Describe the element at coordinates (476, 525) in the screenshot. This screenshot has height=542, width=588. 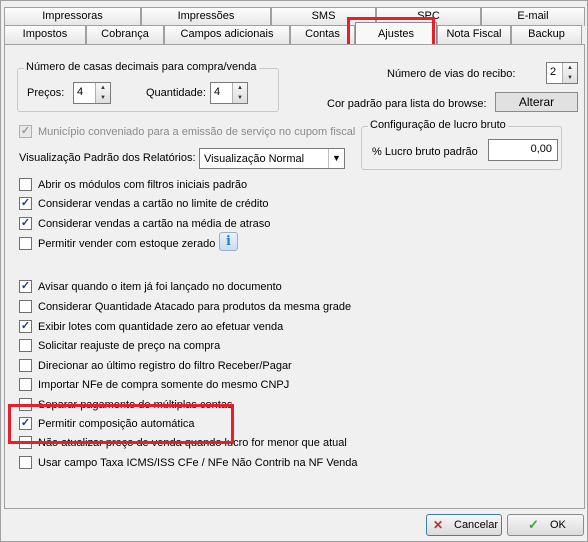
I see `cancel-label: Cancelar` at that location.